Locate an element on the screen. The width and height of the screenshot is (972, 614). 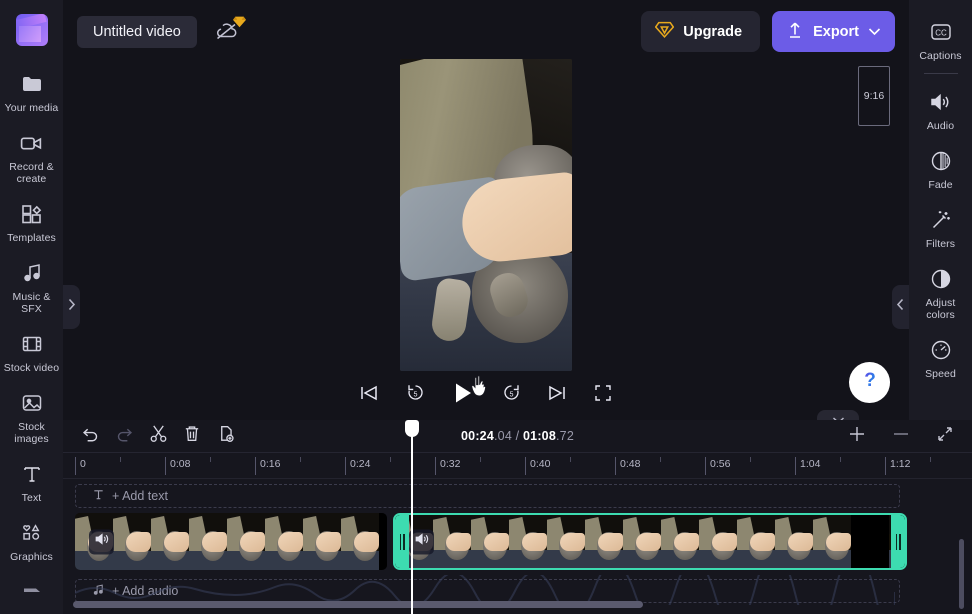
forward-5-button: 5 is located at coordinates (511, 395).